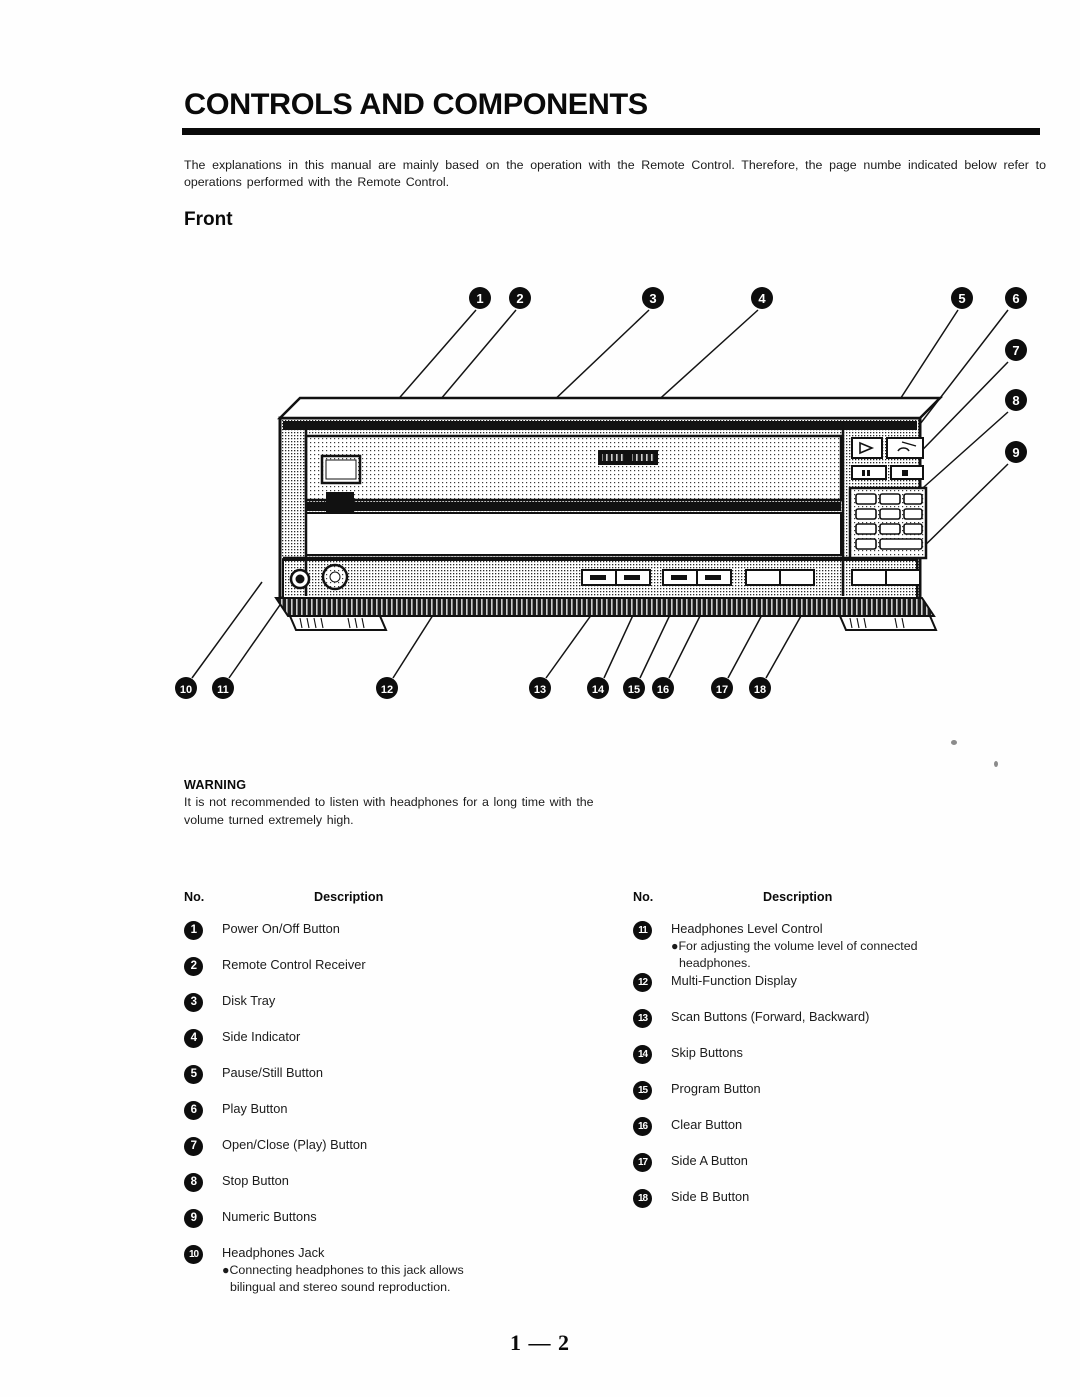 This screenshot has width=1080, height=1397. I want to click on svg-text: 4, so click(762, 298).